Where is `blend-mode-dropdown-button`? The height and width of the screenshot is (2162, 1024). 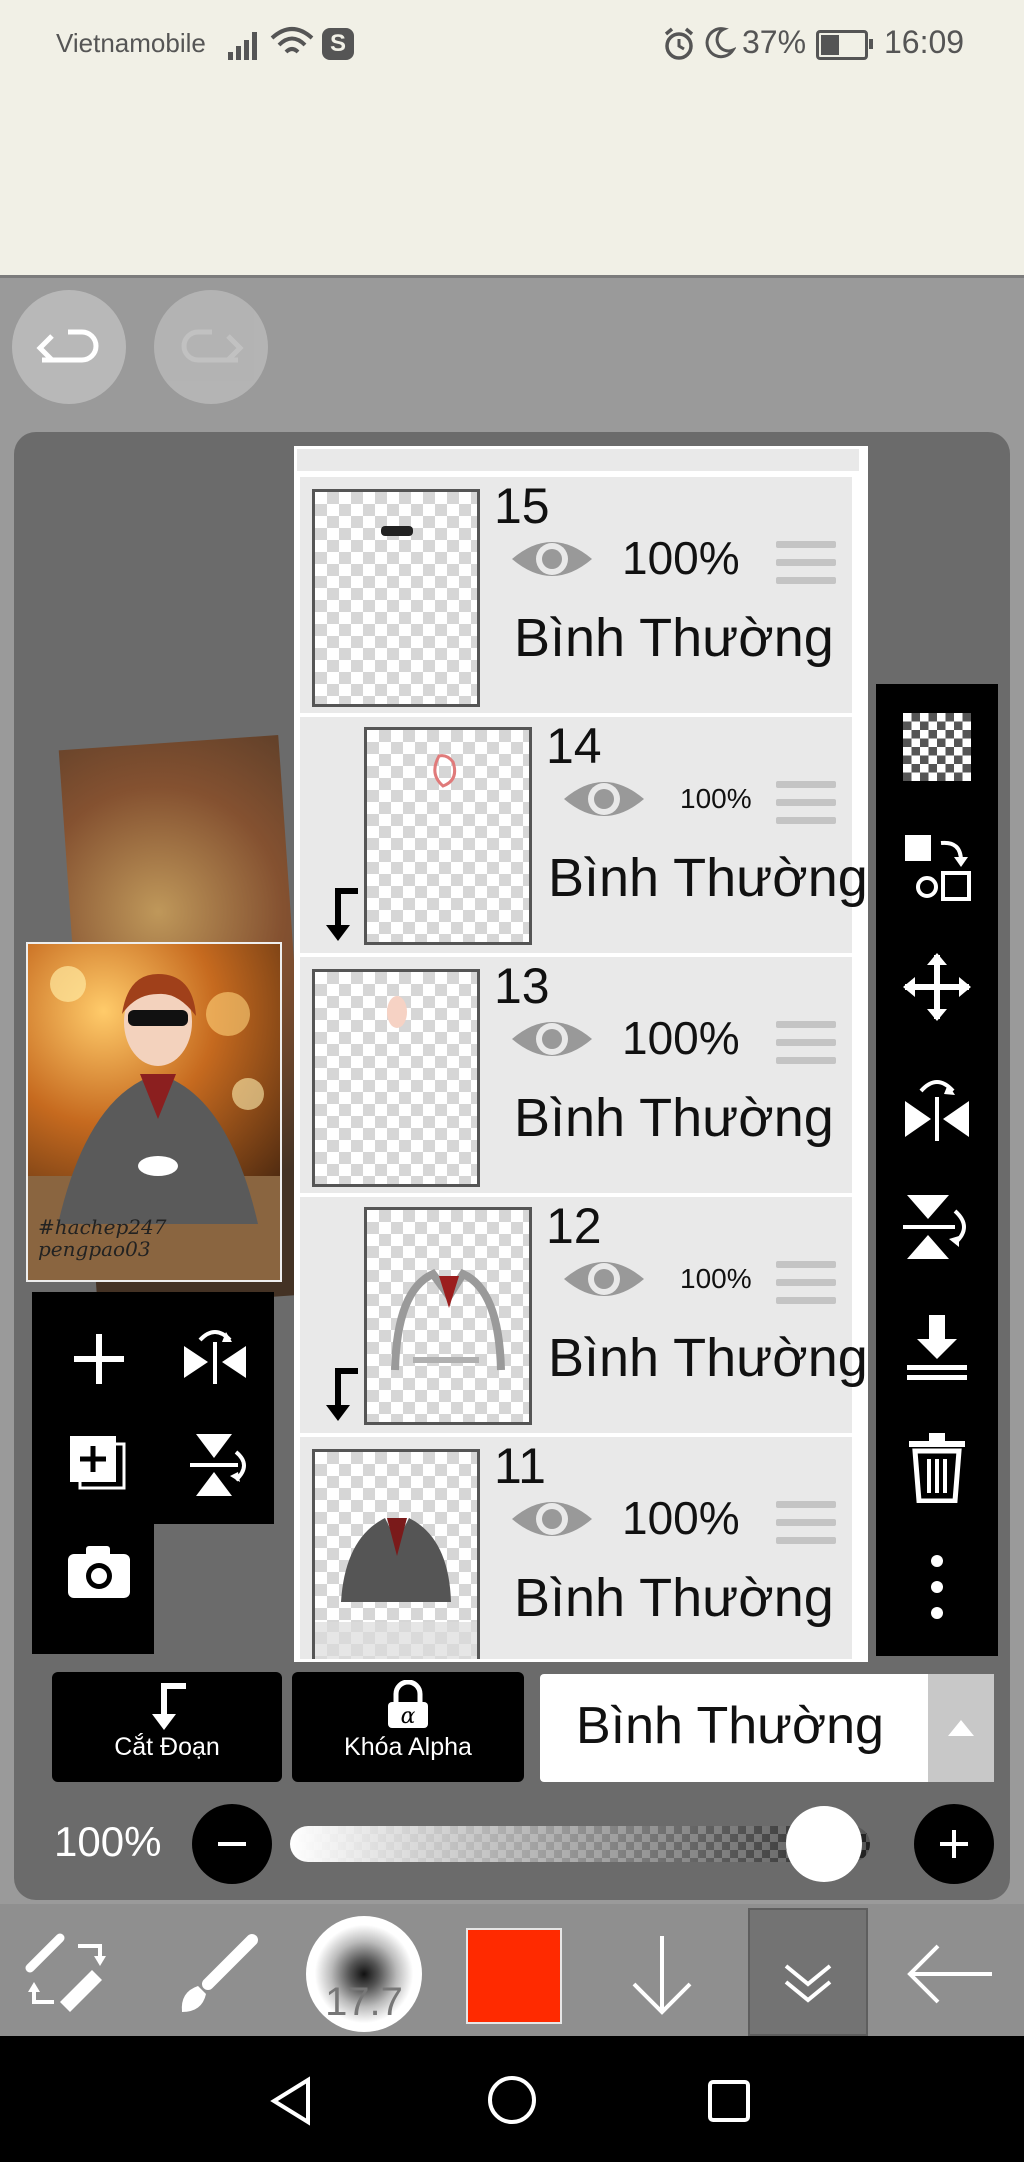 blend-mode-dropdown-button is located at coordinates (961, 1728).